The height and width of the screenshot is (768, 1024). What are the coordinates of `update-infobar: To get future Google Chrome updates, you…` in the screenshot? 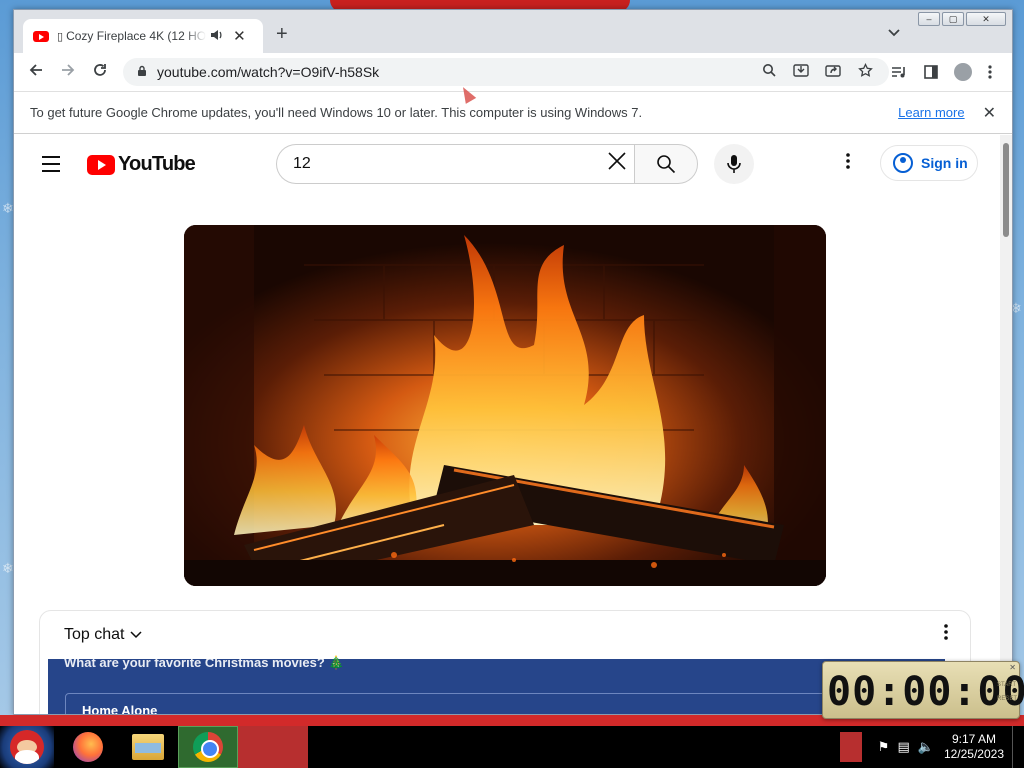 It's located at (513, 112).